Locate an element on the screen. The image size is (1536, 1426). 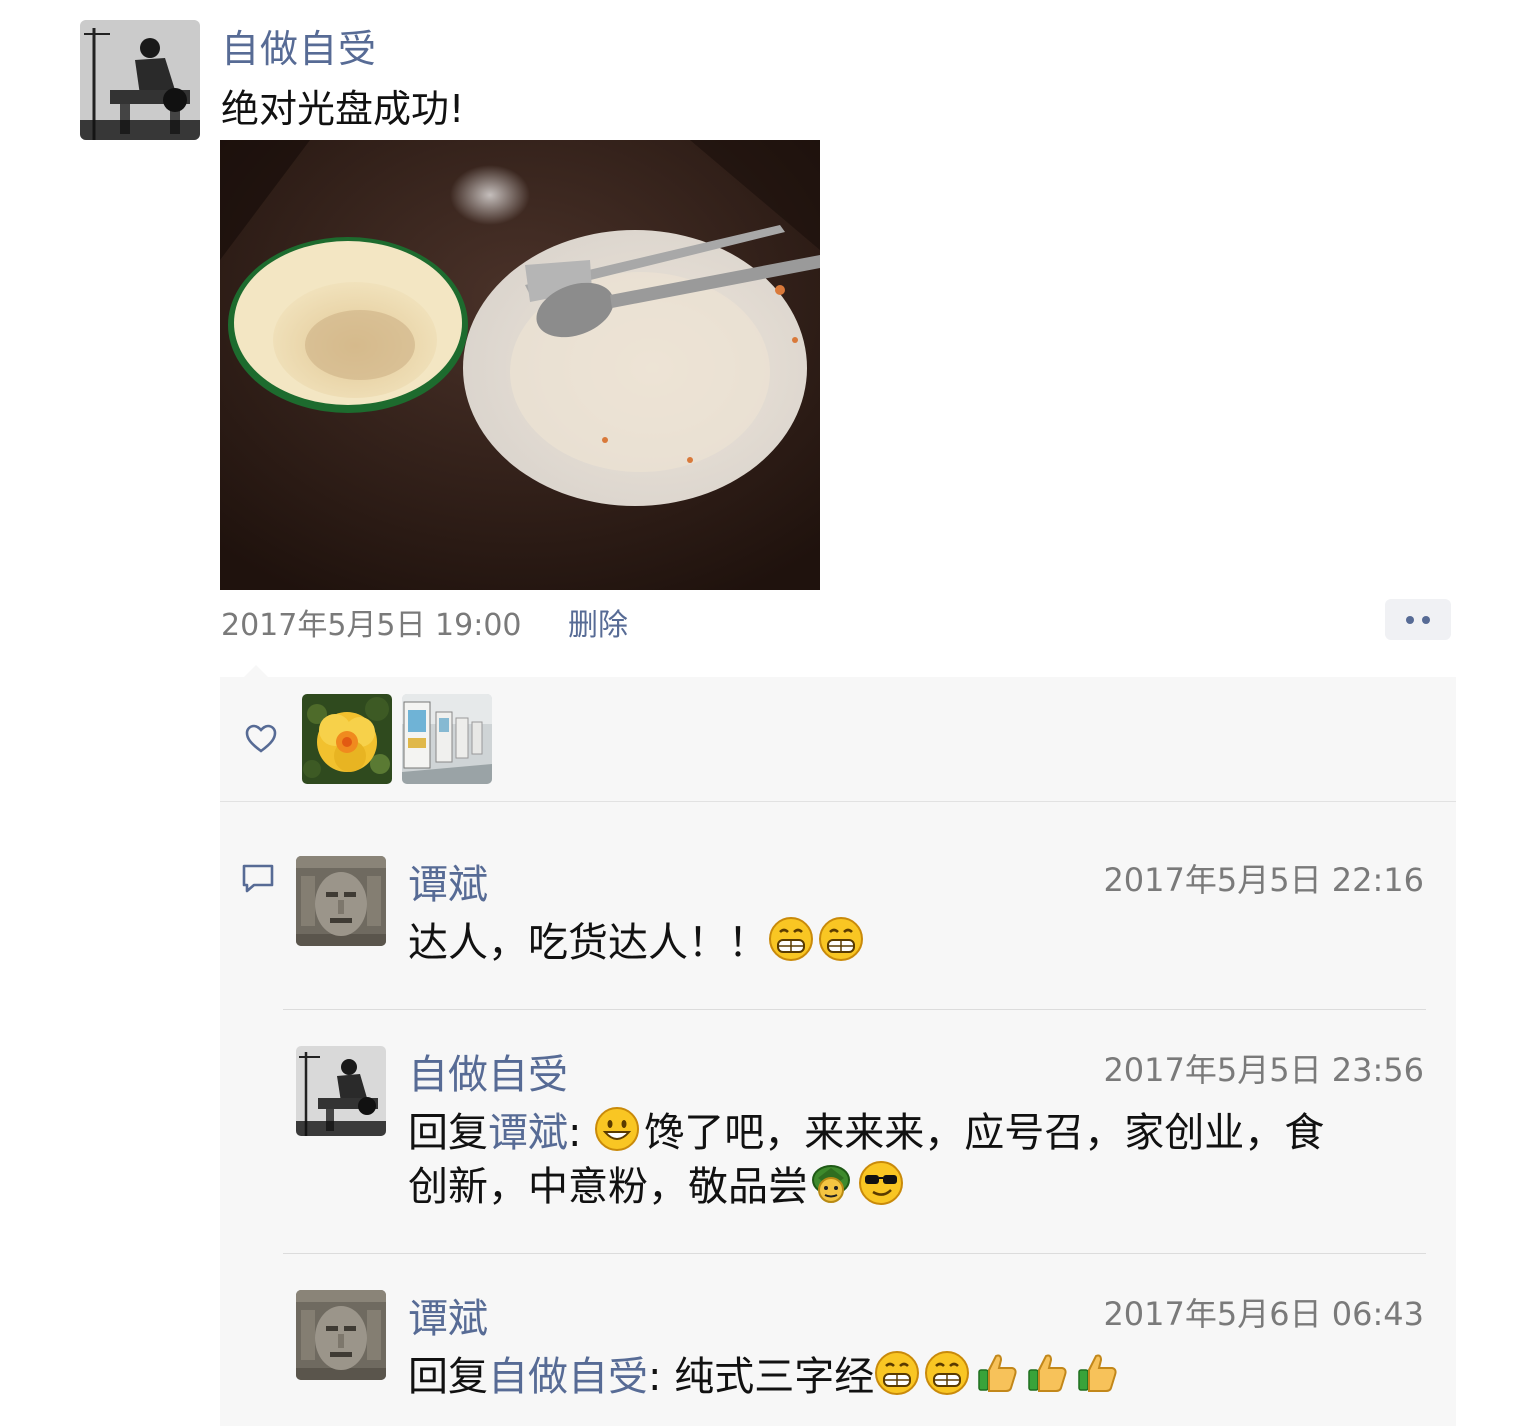
comment-text: 回复自做自受: 纯式三字经 is located at coordinates (923, 1377).